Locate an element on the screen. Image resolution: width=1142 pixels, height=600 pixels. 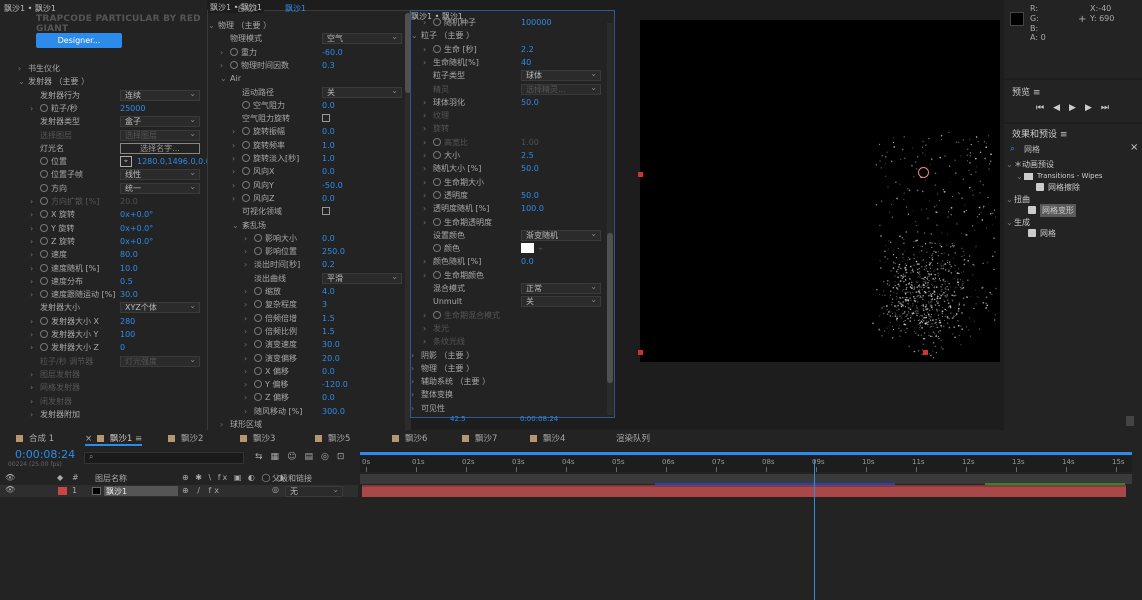
property-dropdown: 正常 is located at coordinates (561, 288).